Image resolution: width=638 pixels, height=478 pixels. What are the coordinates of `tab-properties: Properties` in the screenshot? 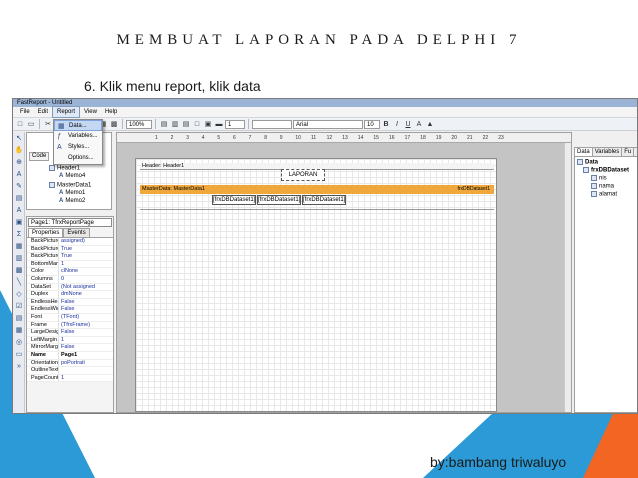 It's located at (46, 232).